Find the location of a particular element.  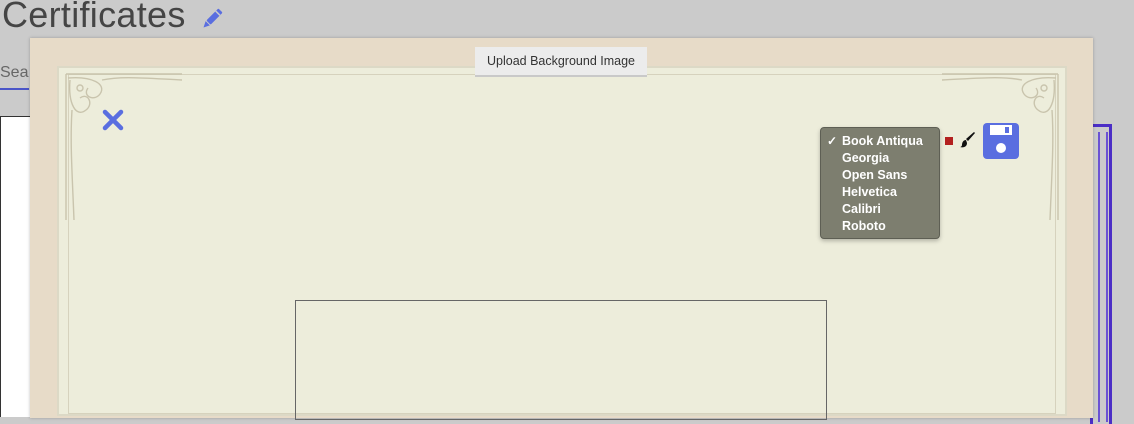

certificate-text-box is located at coordinates (561, 360).